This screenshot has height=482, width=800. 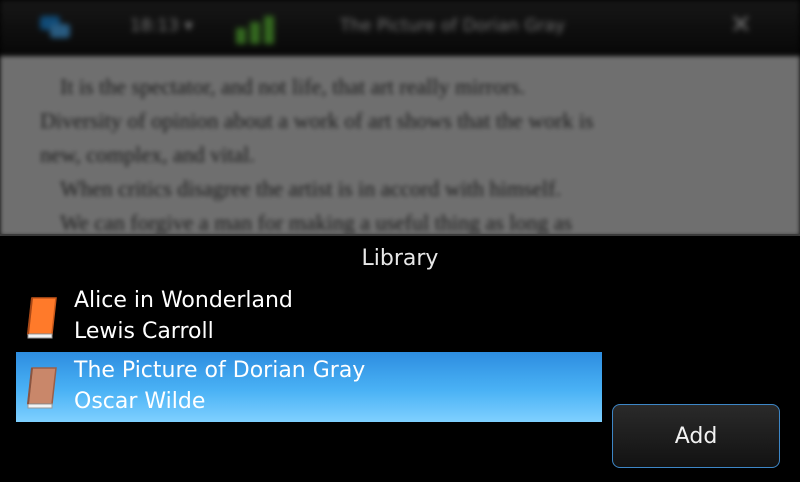 I want to click on book-item-dorian-gray: The Picture of Dorian Gray Oscar Wilde, so click(x=309, y=387).